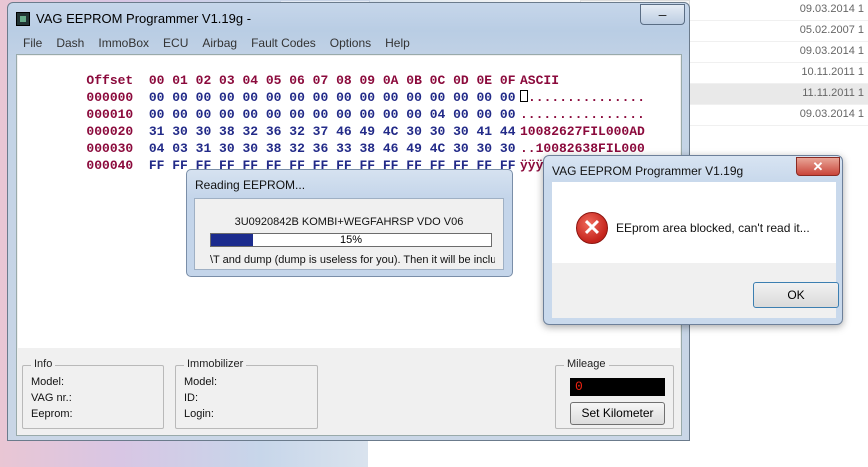 This screenshot has height=467, width=868. What do you see at coordinates (582, 131) in the screenshot?
I see `row-ascii: 10082627FIL000AD` at bounding box center [582, 131].